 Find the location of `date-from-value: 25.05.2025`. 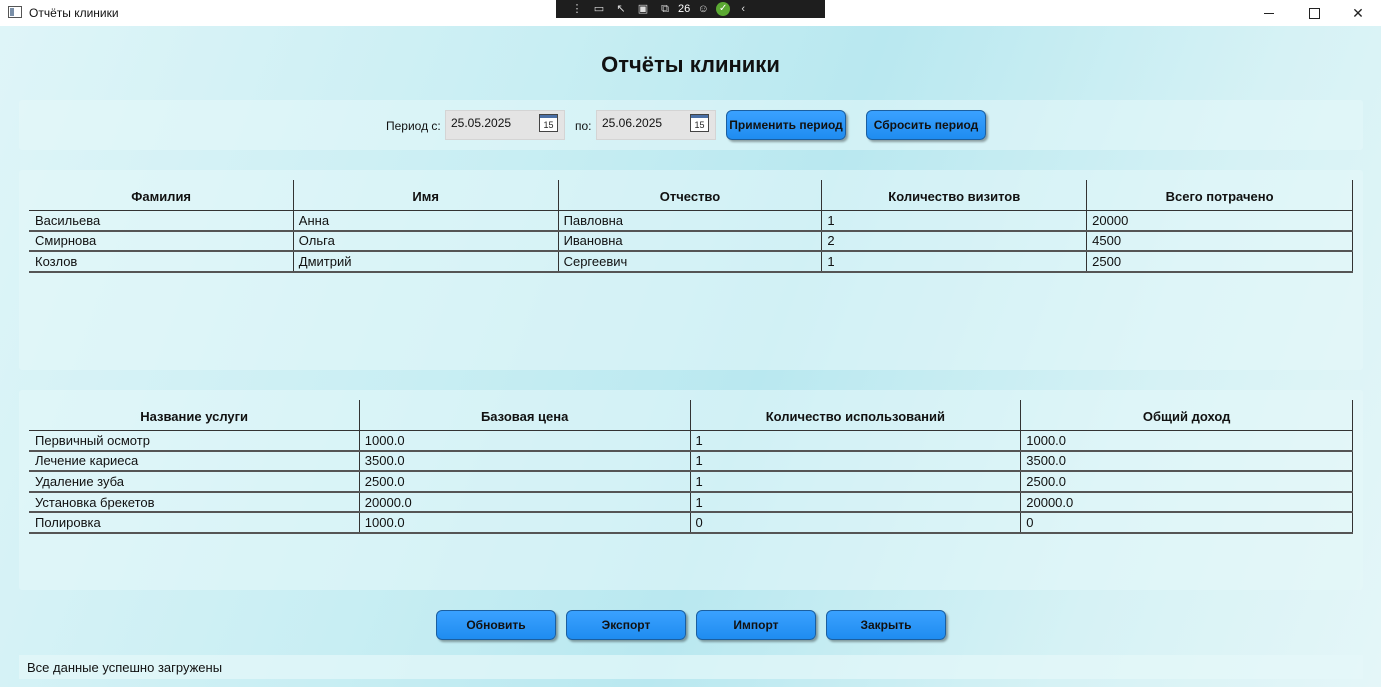

date-from-value: 25.05.2025 is located at coordinates (481, 123).